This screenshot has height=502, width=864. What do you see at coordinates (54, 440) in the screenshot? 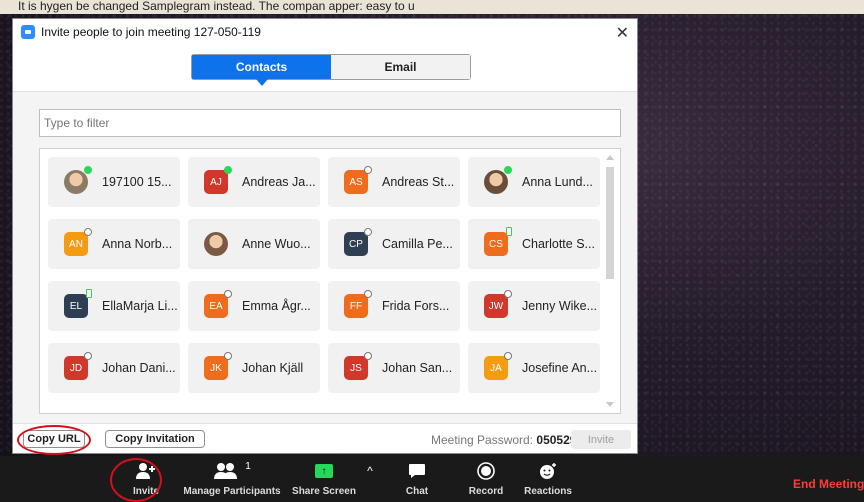
I see `annotation-circle-copy-url` at bounding box center [54, 440].